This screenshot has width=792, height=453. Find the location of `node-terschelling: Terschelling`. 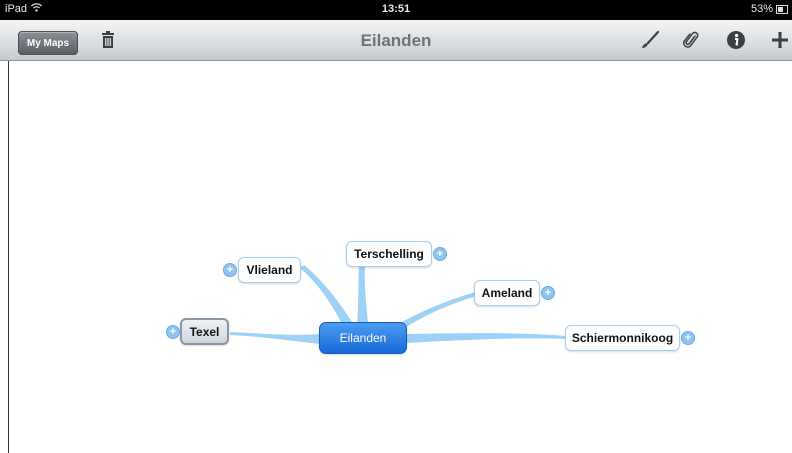

node-terschelling: Terschelling is located at coordinates (389, 254).